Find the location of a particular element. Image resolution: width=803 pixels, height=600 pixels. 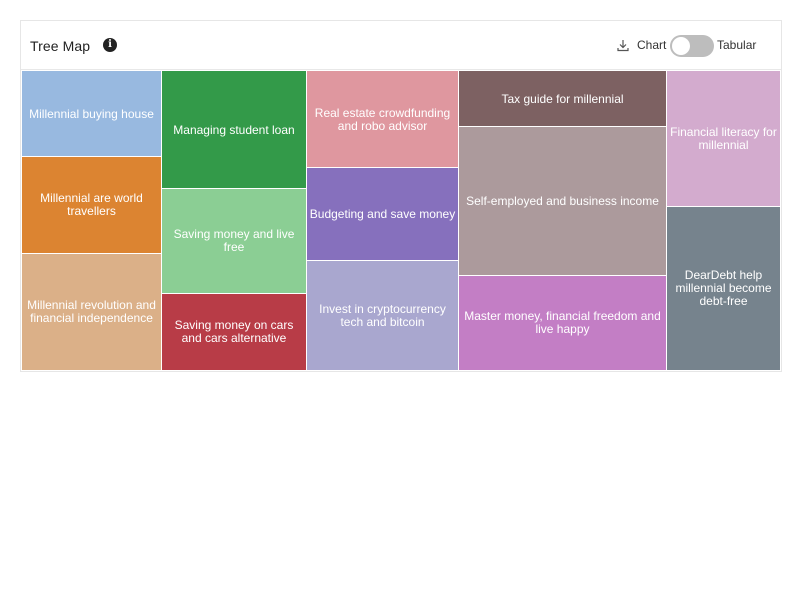

treemap-tile-label: Budgeting and save money is located at coordinates (382, 213).